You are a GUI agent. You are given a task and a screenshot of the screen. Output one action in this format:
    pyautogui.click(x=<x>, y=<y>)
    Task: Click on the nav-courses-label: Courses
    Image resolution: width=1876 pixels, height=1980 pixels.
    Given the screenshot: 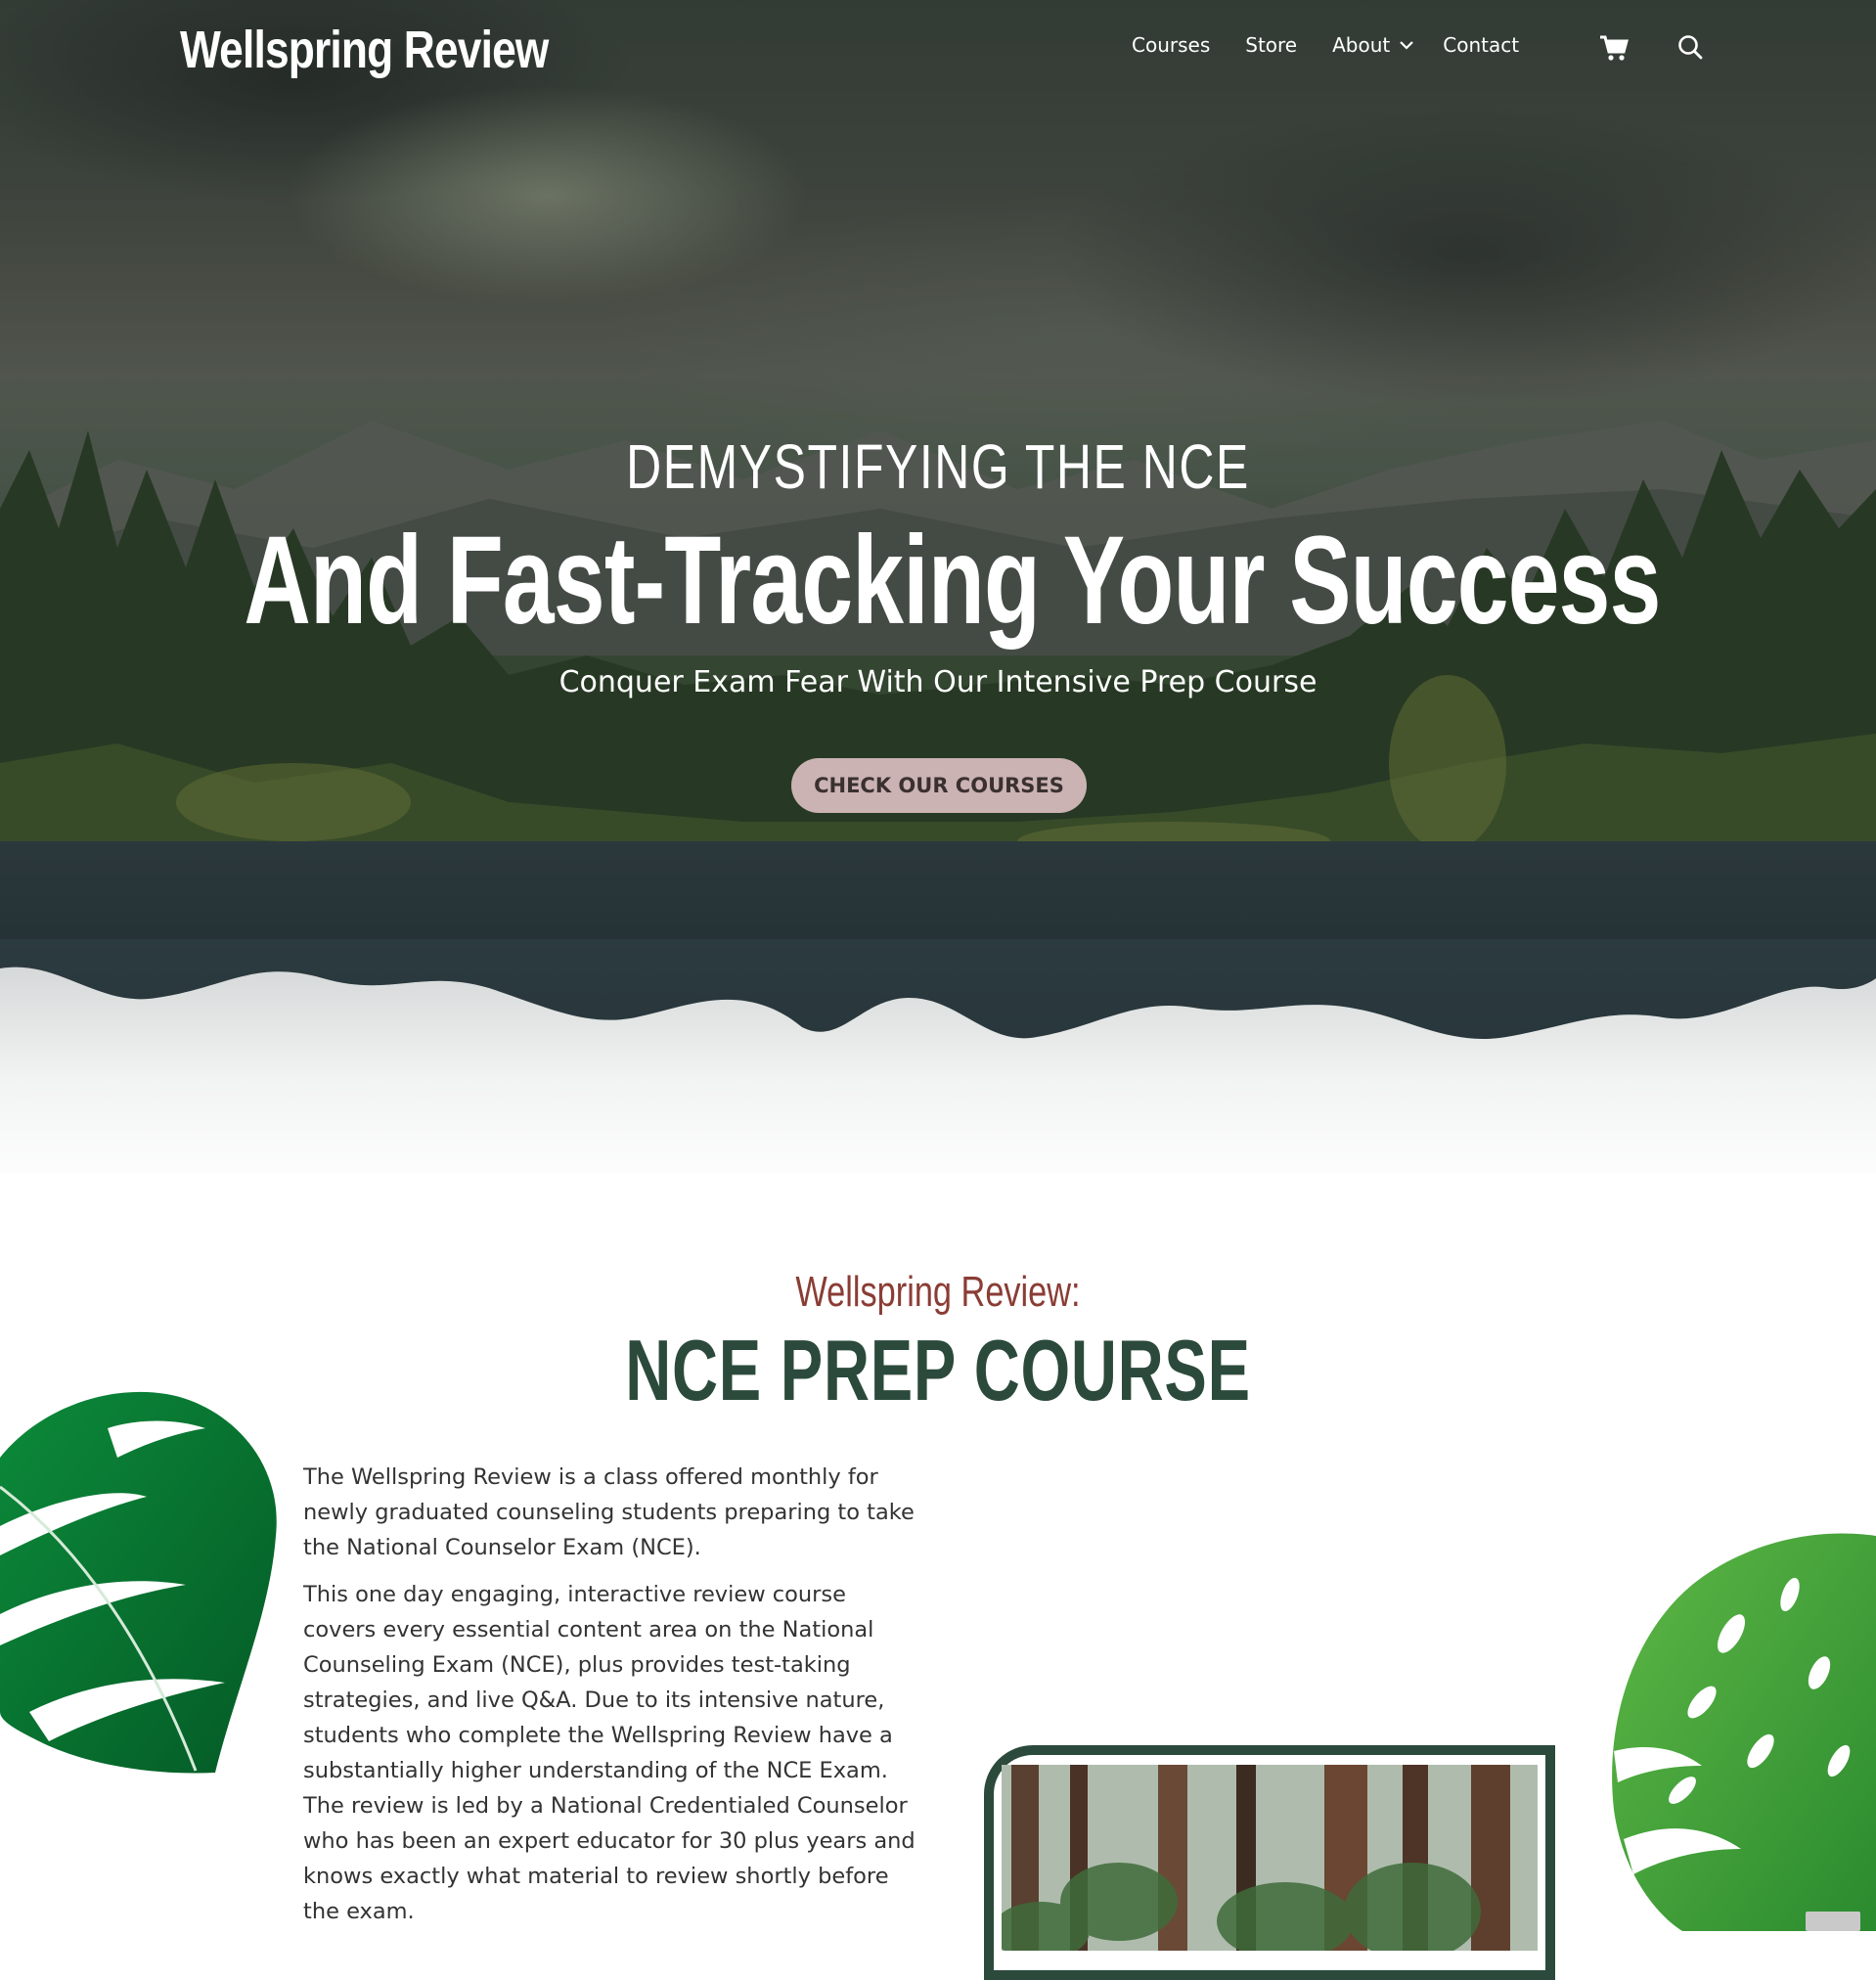 What is the action you would take?
    pyautogui.click(x=1171, y=45)
    